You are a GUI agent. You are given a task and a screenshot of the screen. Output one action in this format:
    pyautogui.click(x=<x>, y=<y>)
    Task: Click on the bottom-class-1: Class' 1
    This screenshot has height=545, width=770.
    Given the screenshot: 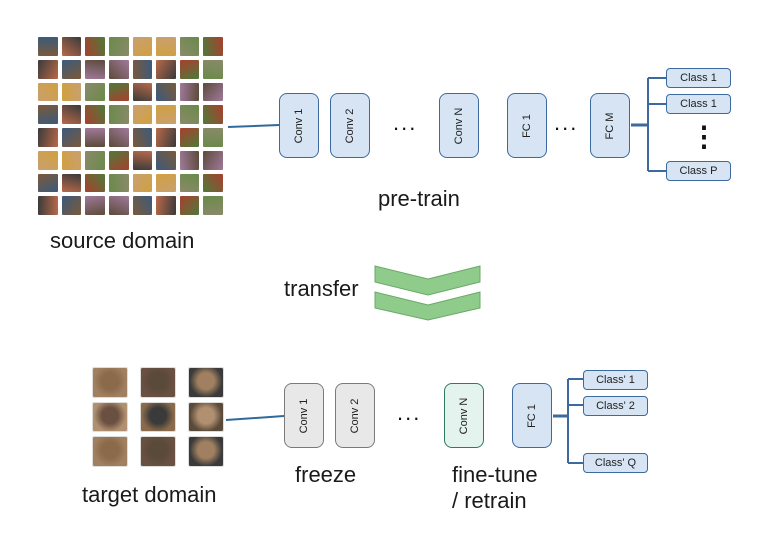 What is the action you would take?
    pyautogui.click(x=615, y=380)
    